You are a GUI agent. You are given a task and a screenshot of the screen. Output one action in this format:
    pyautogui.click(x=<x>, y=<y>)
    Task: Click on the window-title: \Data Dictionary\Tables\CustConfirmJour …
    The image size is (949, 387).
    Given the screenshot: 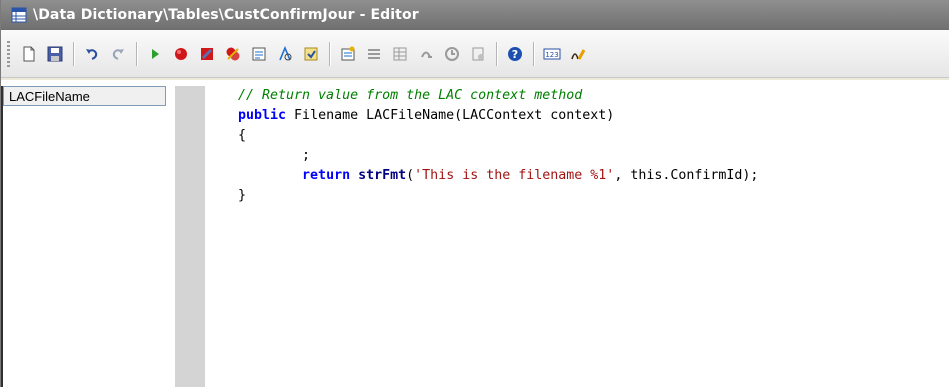 What is the action you would take?
    pyautogui.click(x=226, y=15)
    